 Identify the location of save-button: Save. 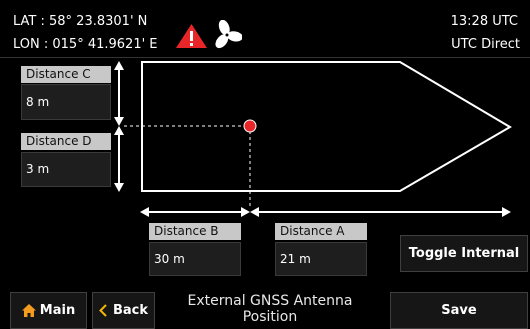
(459, 310).